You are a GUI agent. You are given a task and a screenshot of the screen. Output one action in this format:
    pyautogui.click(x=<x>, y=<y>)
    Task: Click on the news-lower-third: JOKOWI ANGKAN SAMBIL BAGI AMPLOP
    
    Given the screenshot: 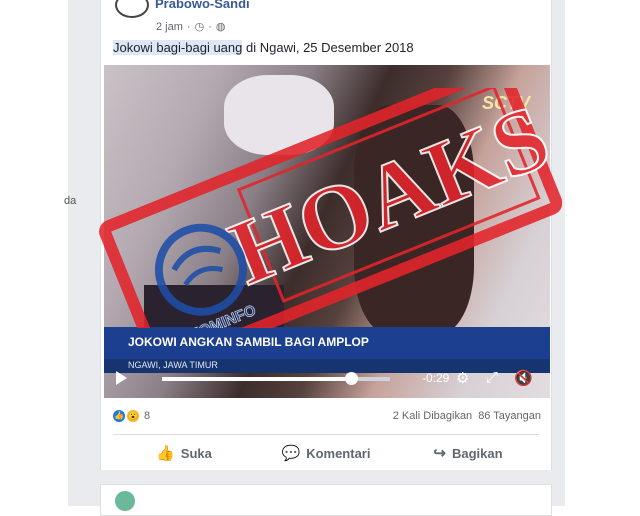 What is the action you would take?
    pyautogui.click(x=327, y=343)
    